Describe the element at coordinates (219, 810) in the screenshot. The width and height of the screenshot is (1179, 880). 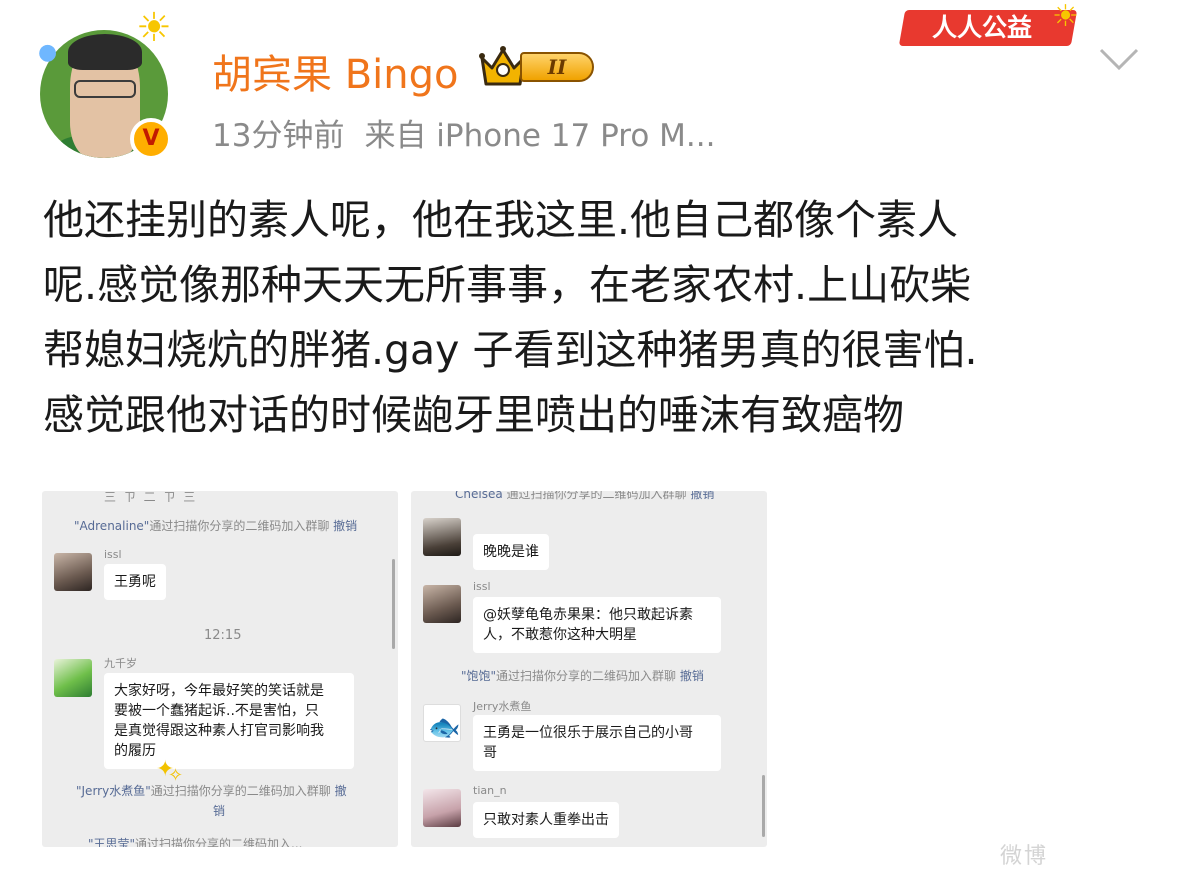
I see `revoke-link: 销` at that location.